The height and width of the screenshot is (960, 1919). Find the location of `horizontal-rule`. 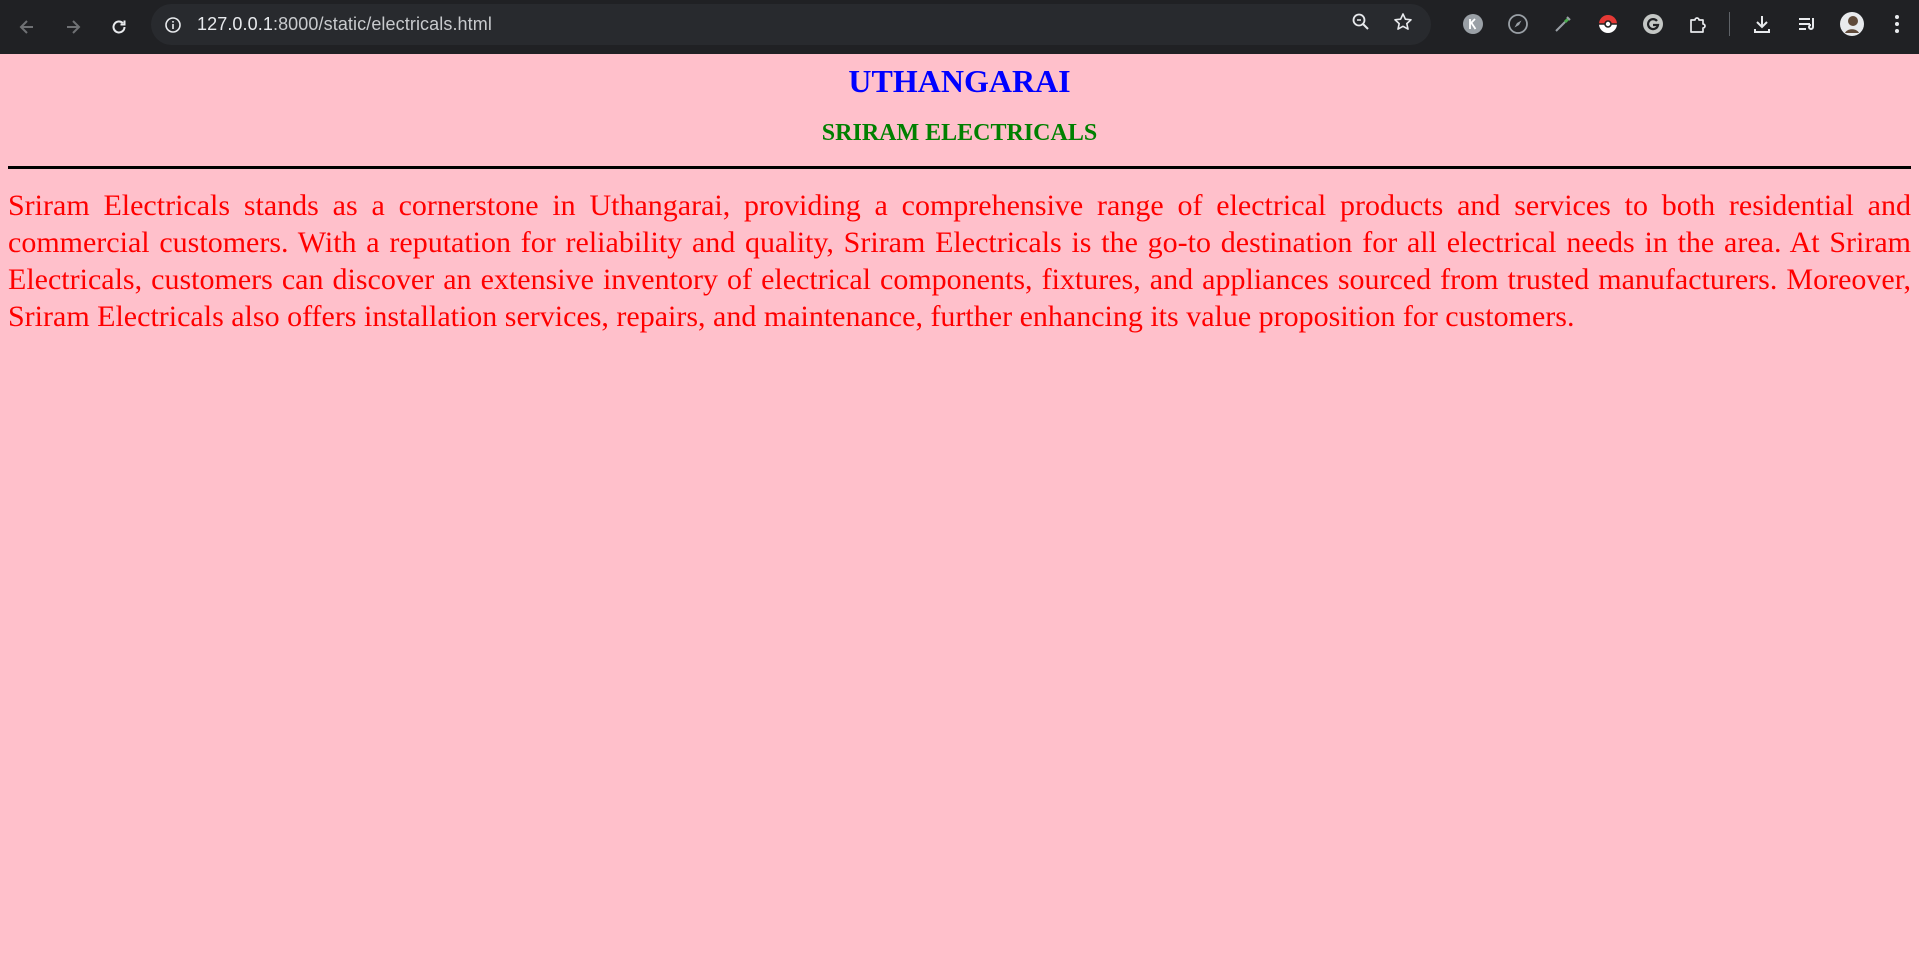

horizontal-rule is located at coordinates (959, 167).